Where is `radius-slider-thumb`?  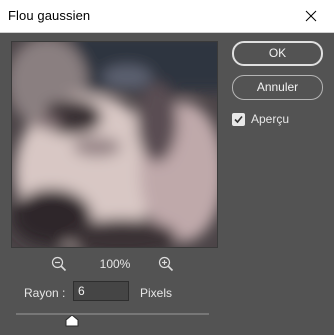
radius-slider-thumb is located at coordinates (72, 321).